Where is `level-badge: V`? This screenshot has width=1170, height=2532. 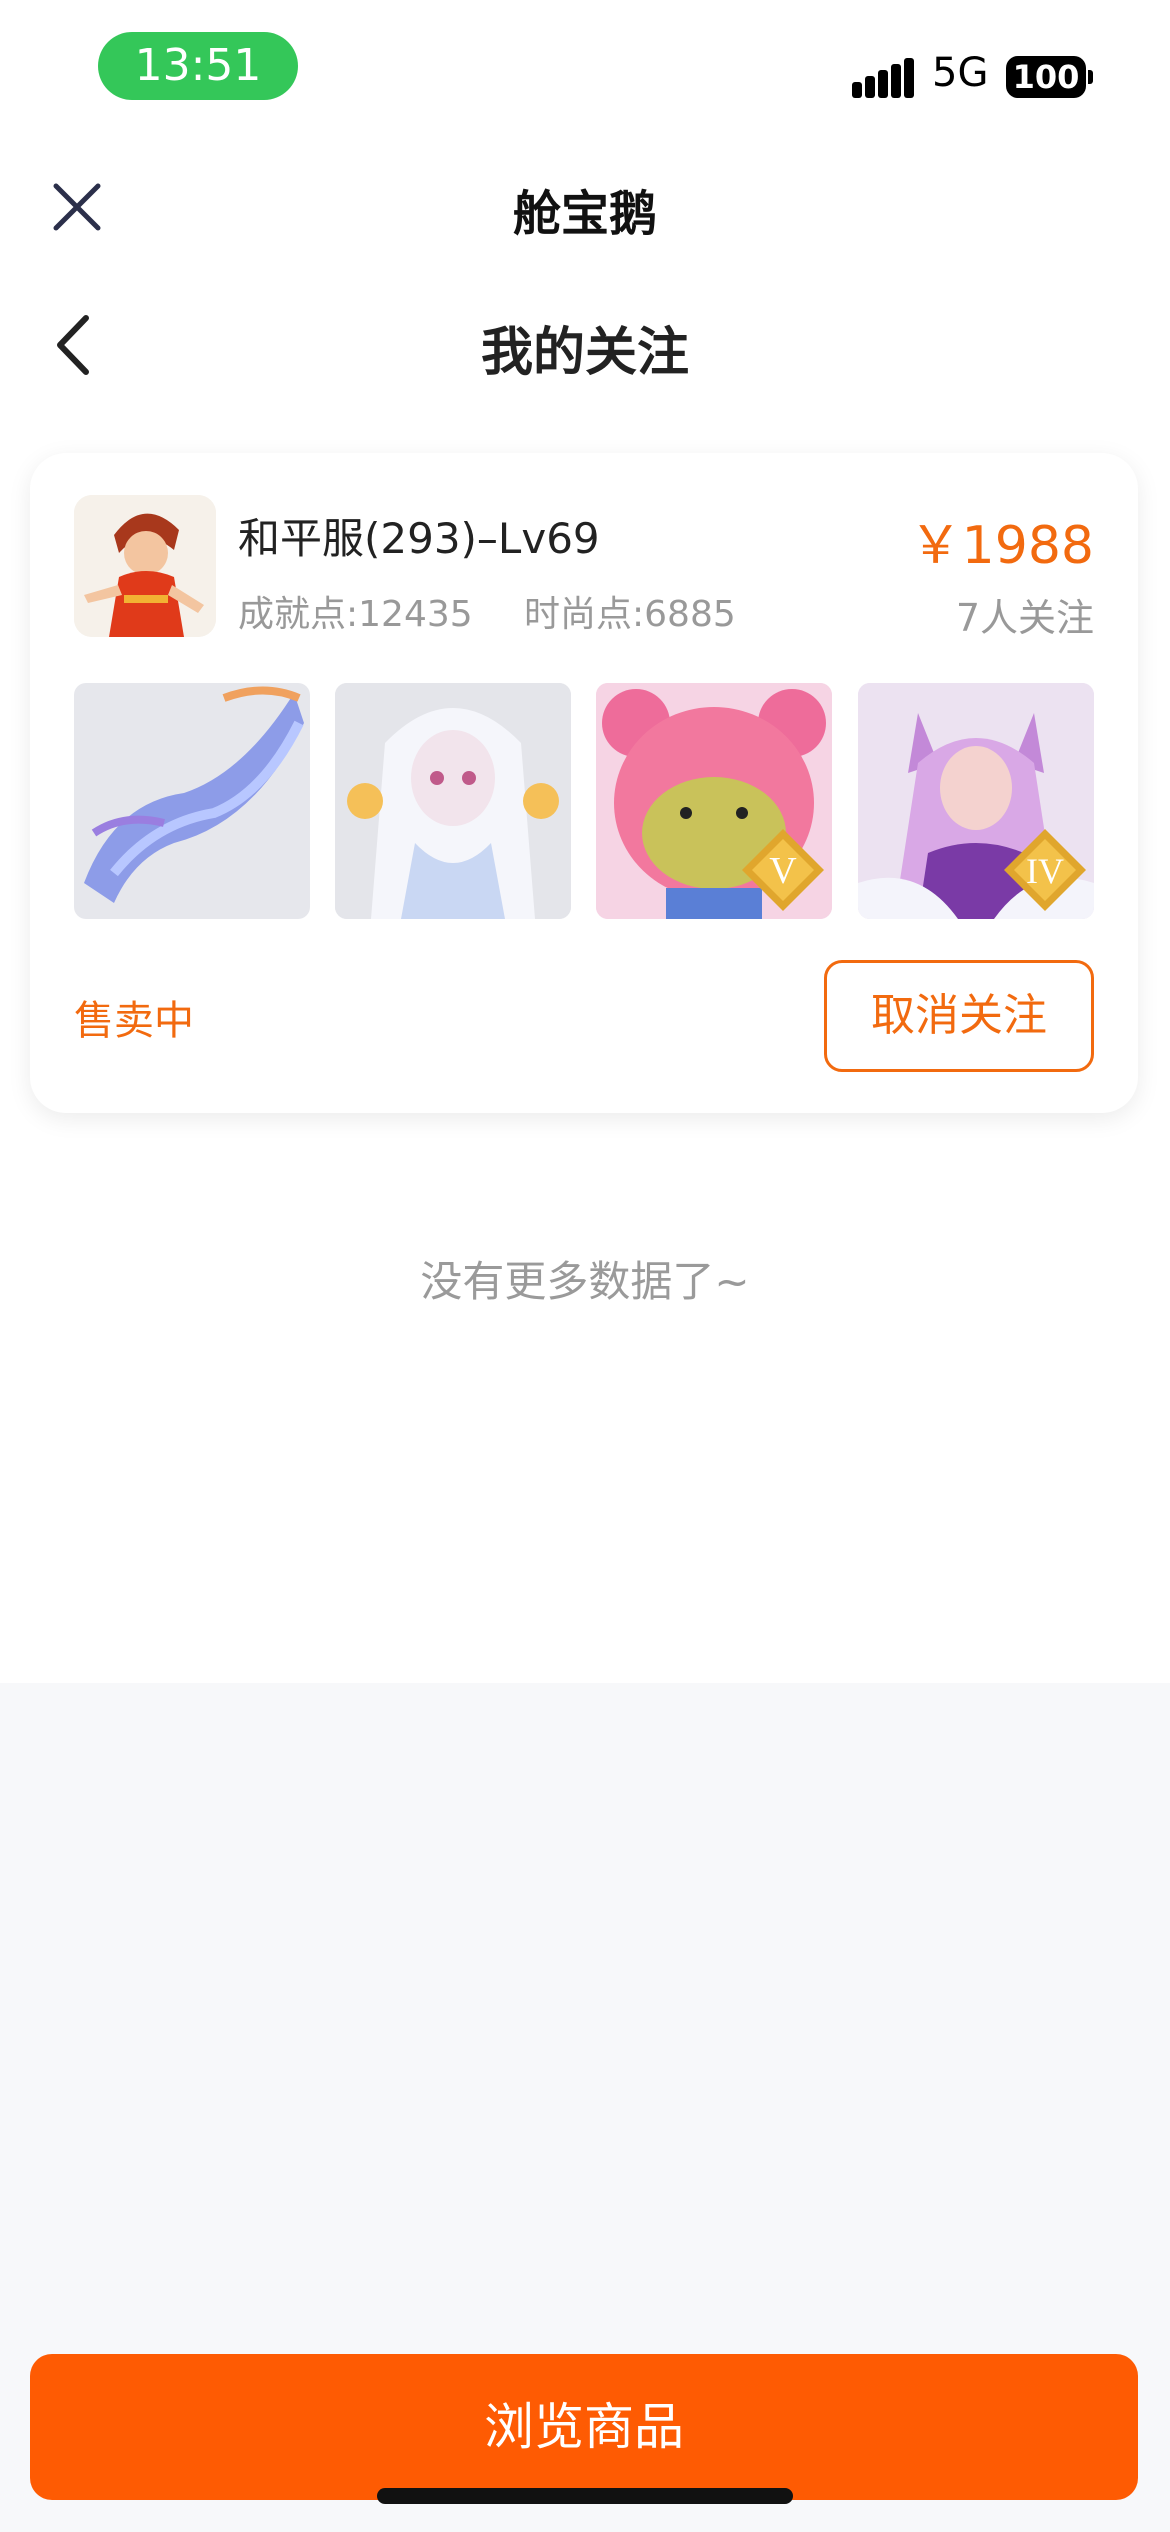 level-badge: V is located at coordinates (783, 870).